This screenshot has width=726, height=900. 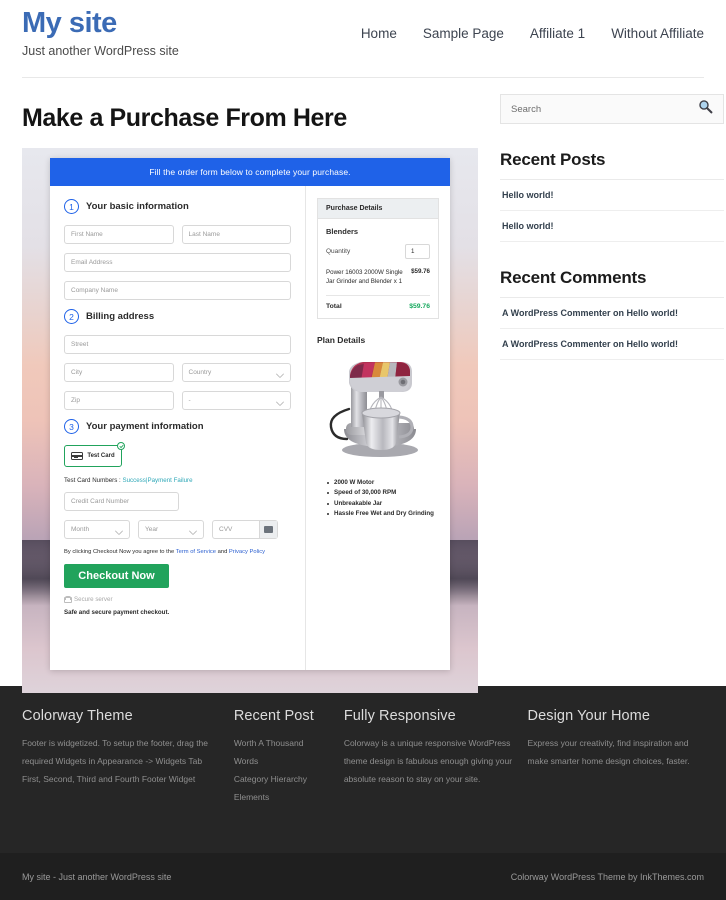 I want to click on total-value: $59.76, so click(x=419, y=306).